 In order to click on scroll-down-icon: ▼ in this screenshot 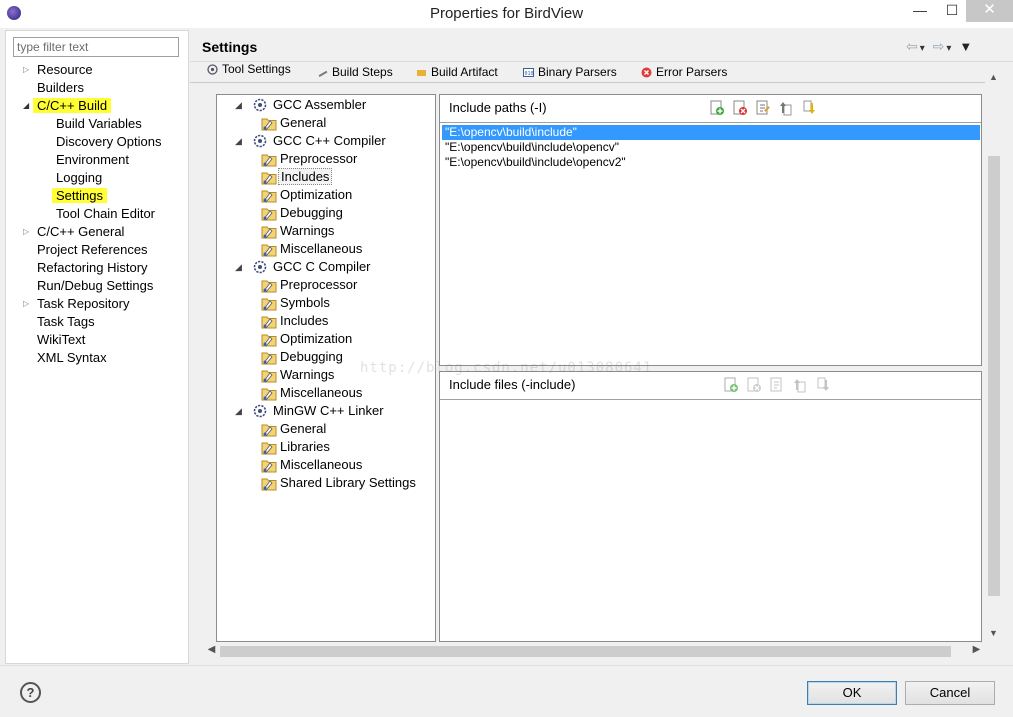, I will do `click(993, 634)`.